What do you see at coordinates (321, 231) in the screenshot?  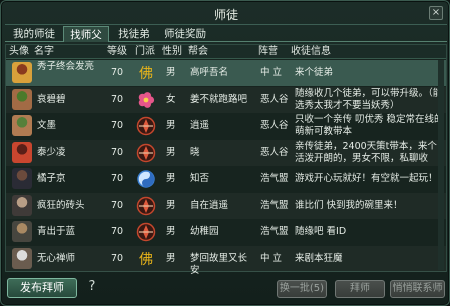 I see `recruit-info: 随缘吧 看ID` at bounding box center [321, 231].